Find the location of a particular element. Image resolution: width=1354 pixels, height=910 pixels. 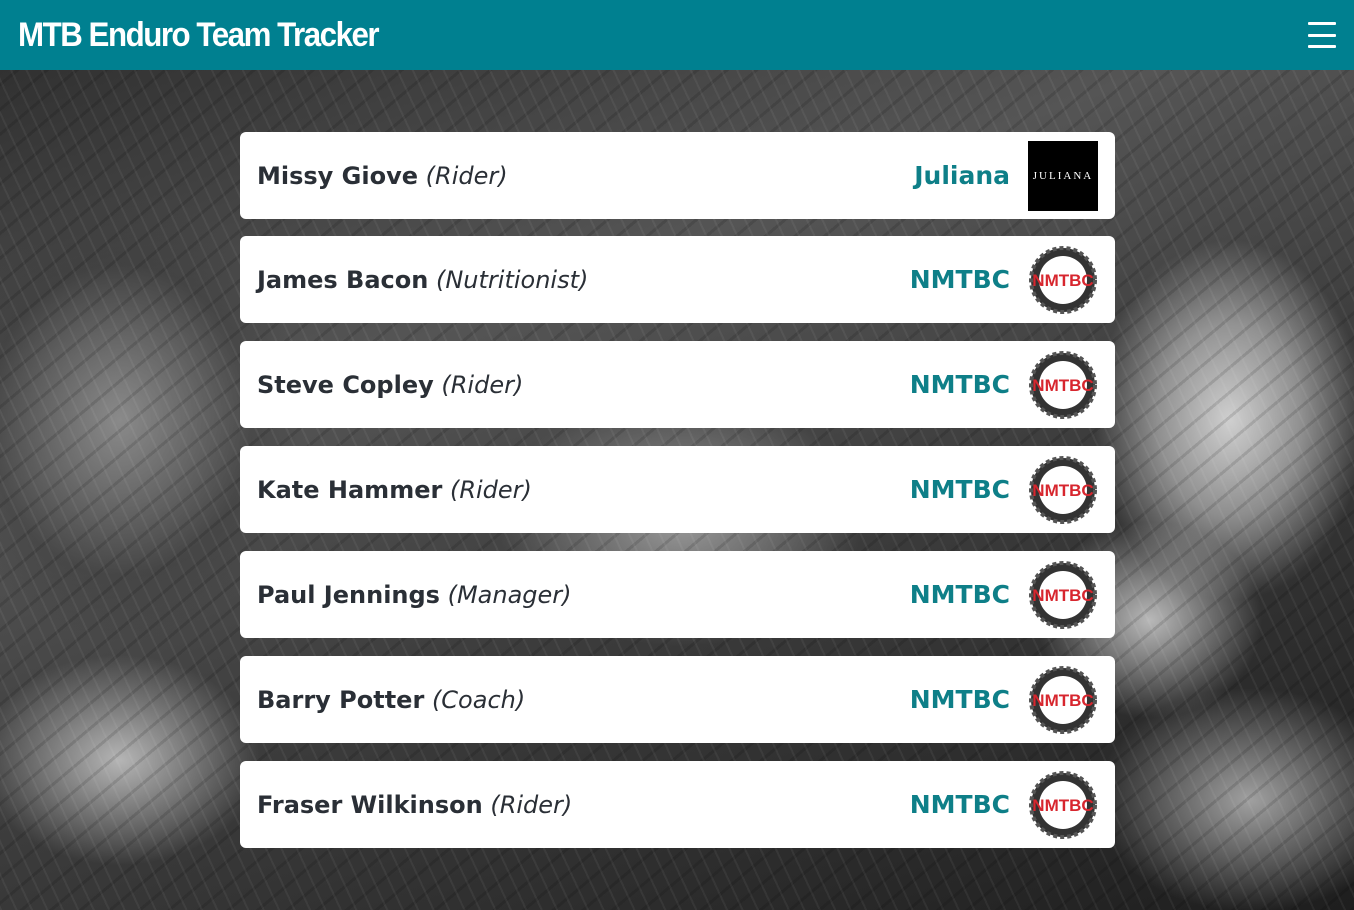

member-info: Fraser Wilkinson (Rider) is located at coordinates (414, 805).